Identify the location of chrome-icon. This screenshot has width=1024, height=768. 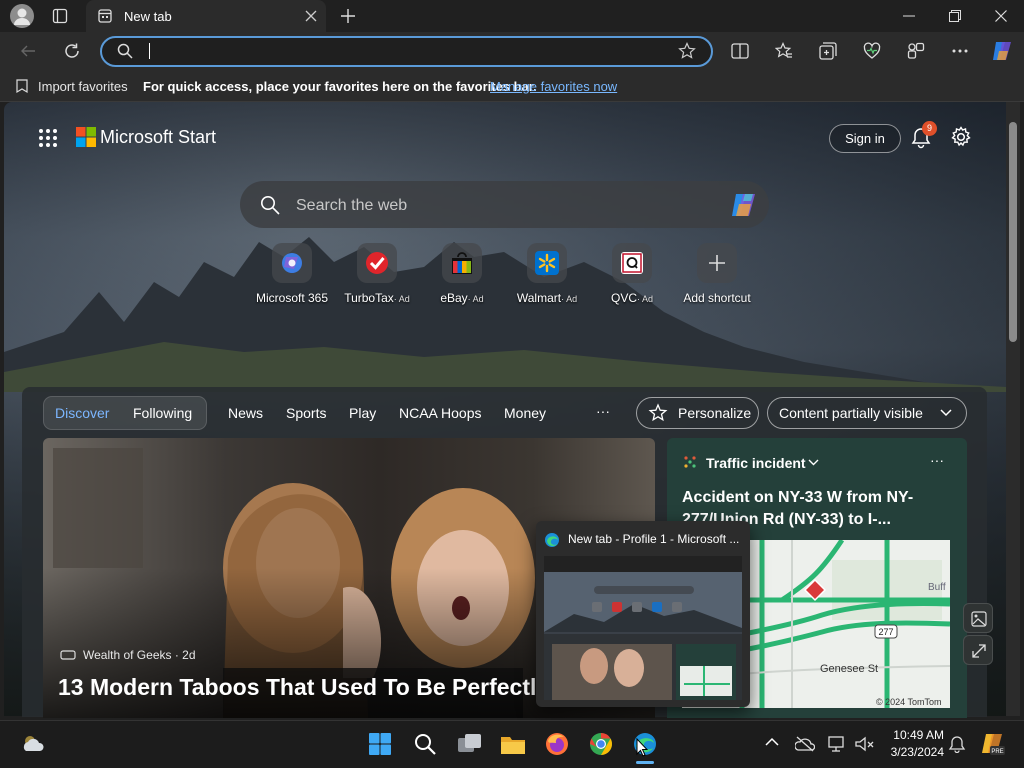
(601, 744).